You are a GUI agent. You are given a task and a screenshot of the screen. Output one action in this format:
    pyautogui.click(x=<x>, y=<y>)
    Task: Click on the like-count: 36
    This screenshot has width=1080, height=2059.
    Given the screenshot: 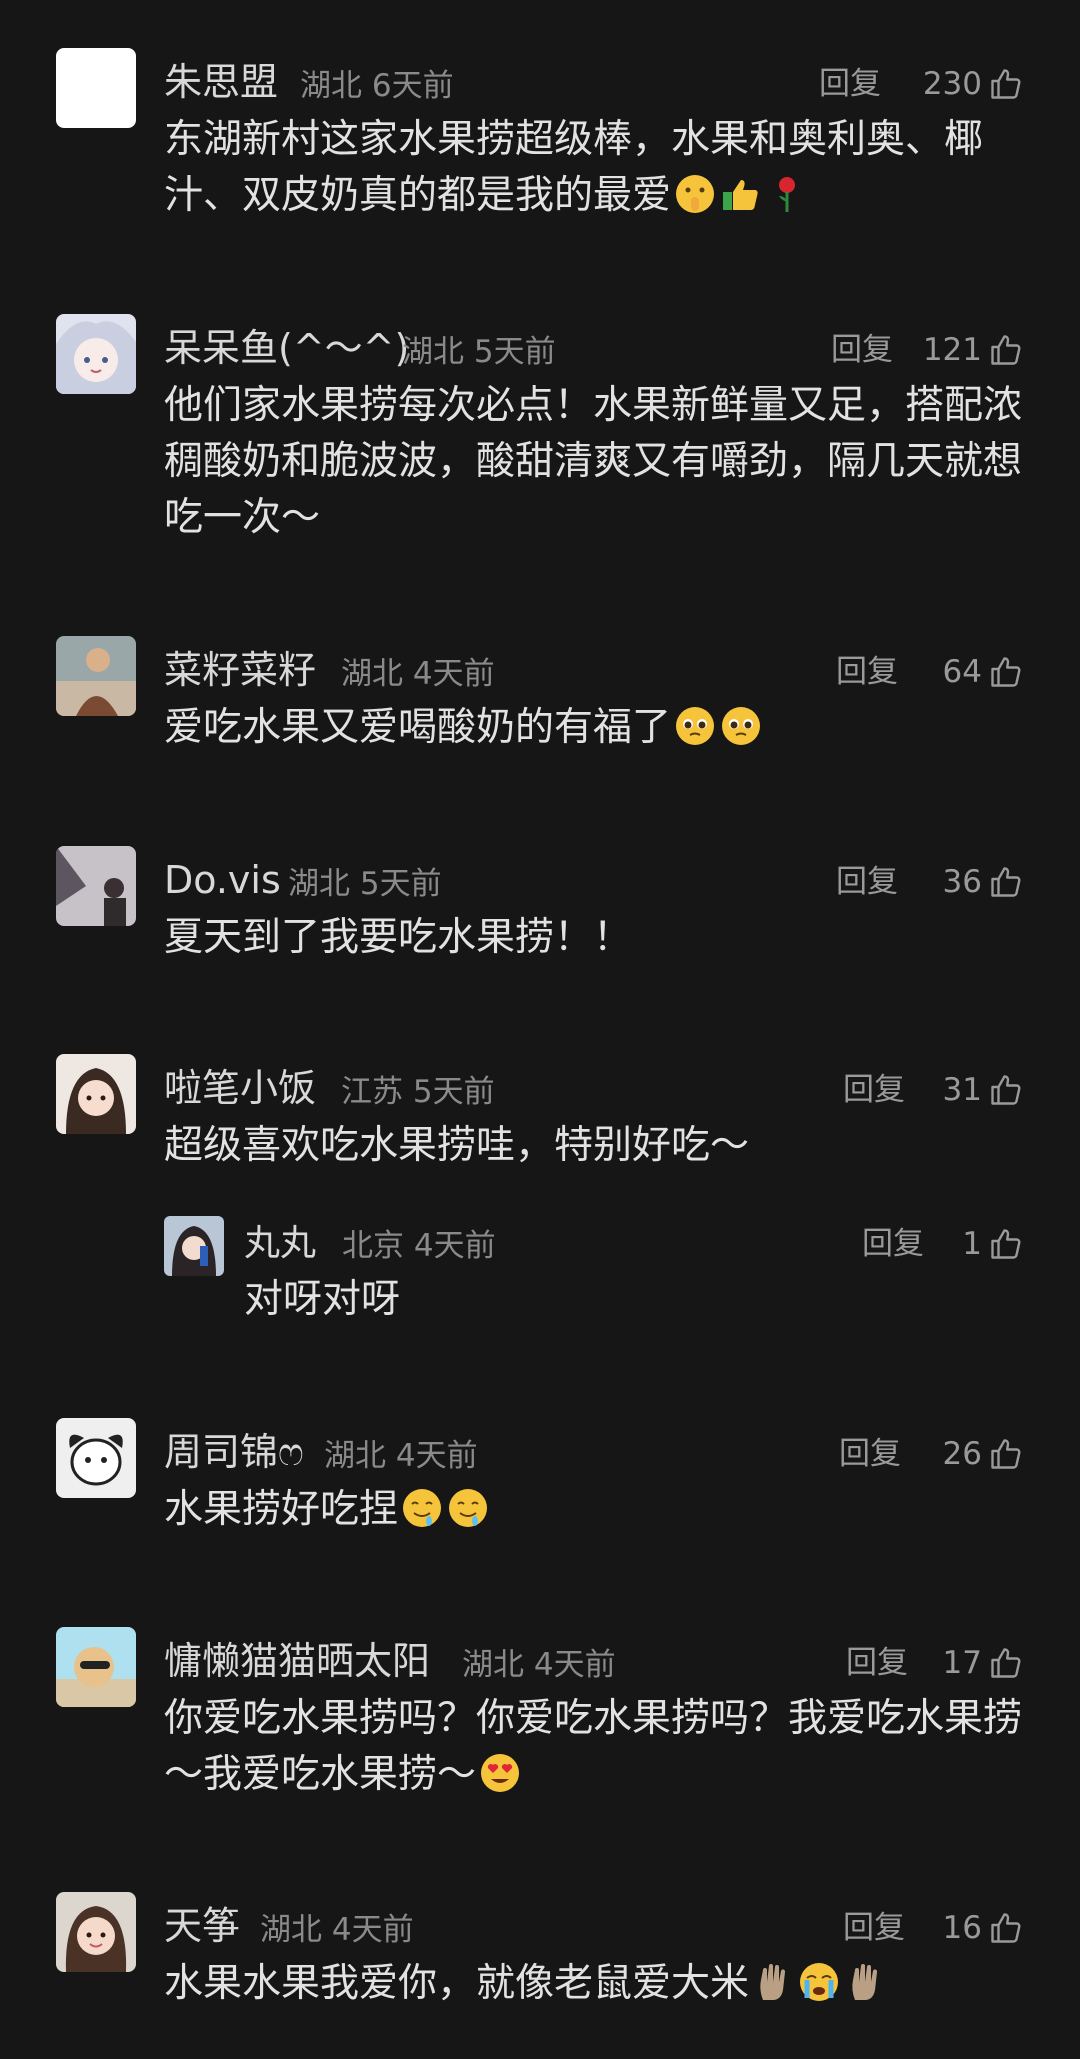 What is the action you would take?
    pyautogui.click(x=962, y=882)
    